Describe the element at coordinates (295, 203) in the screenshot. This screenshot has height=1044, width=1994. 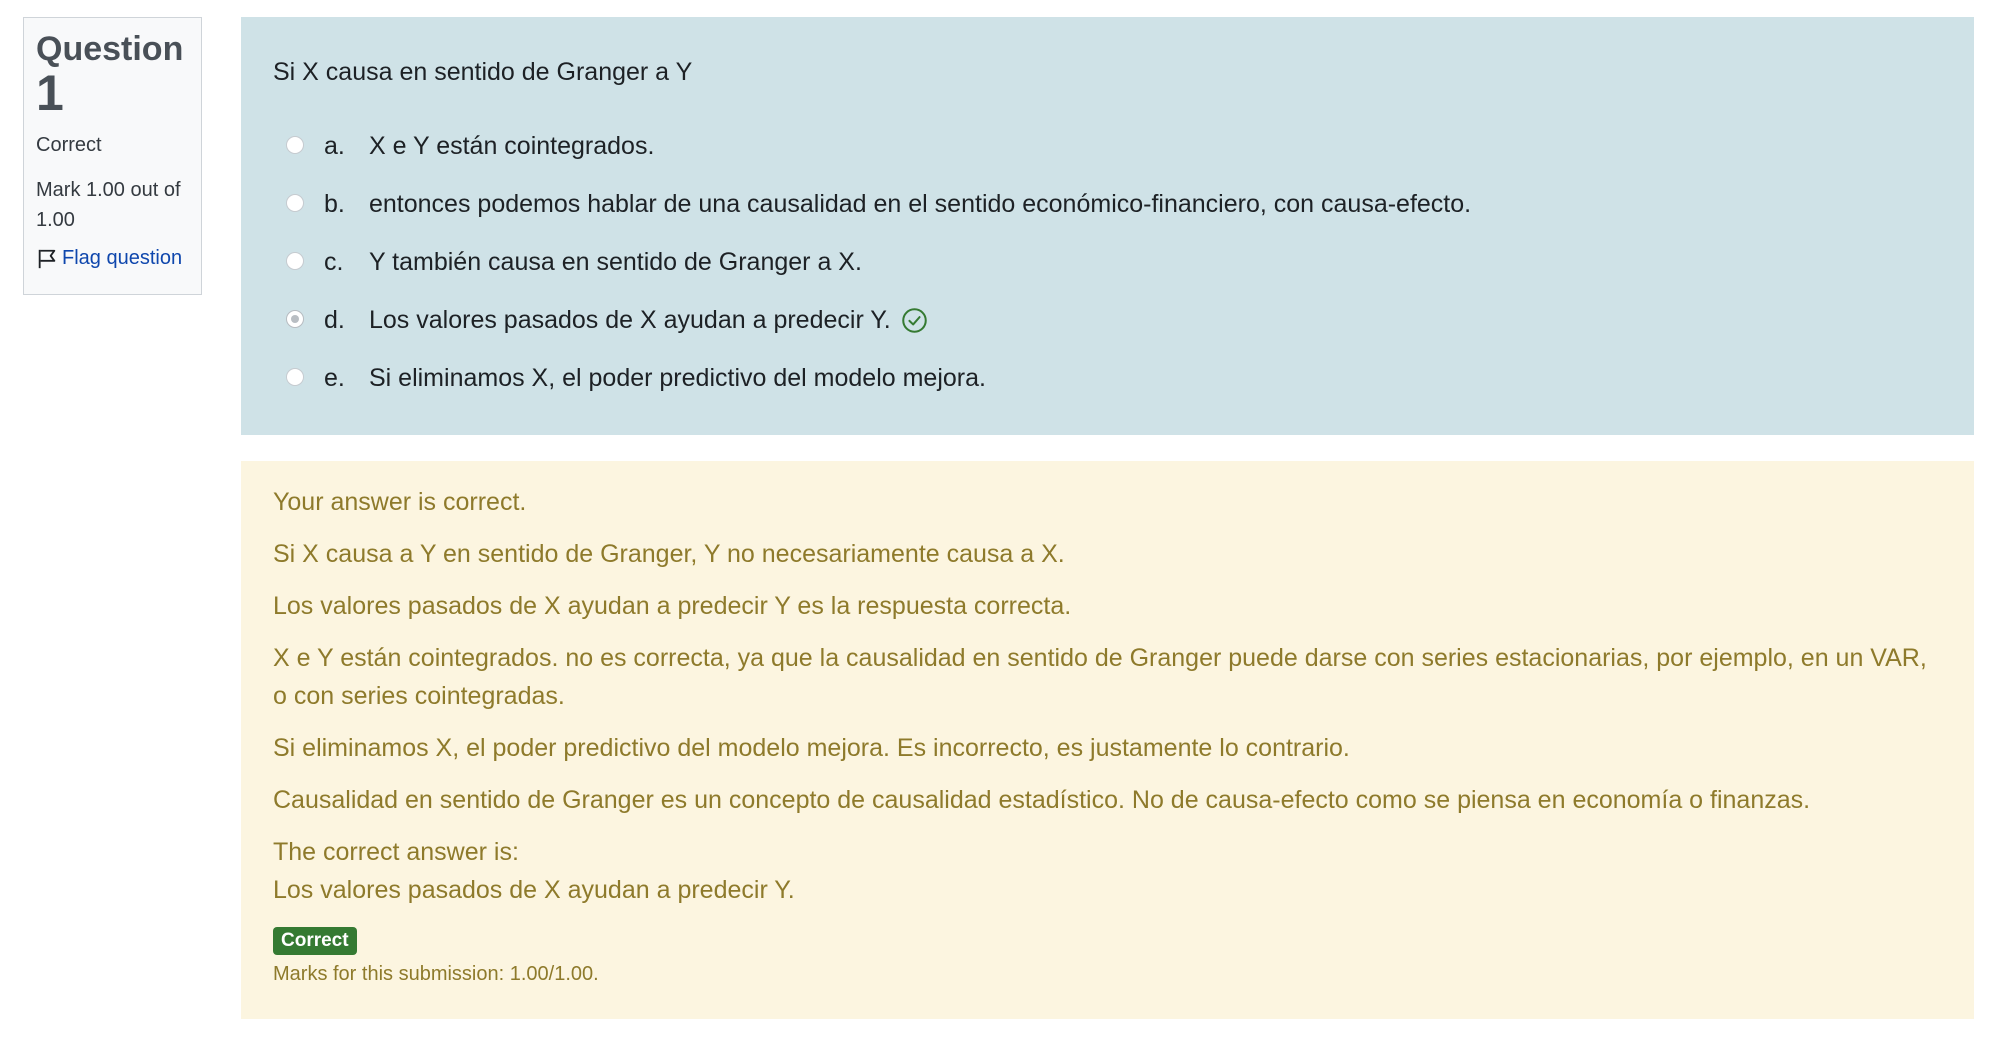
I see `answer-radio-b` at that location.